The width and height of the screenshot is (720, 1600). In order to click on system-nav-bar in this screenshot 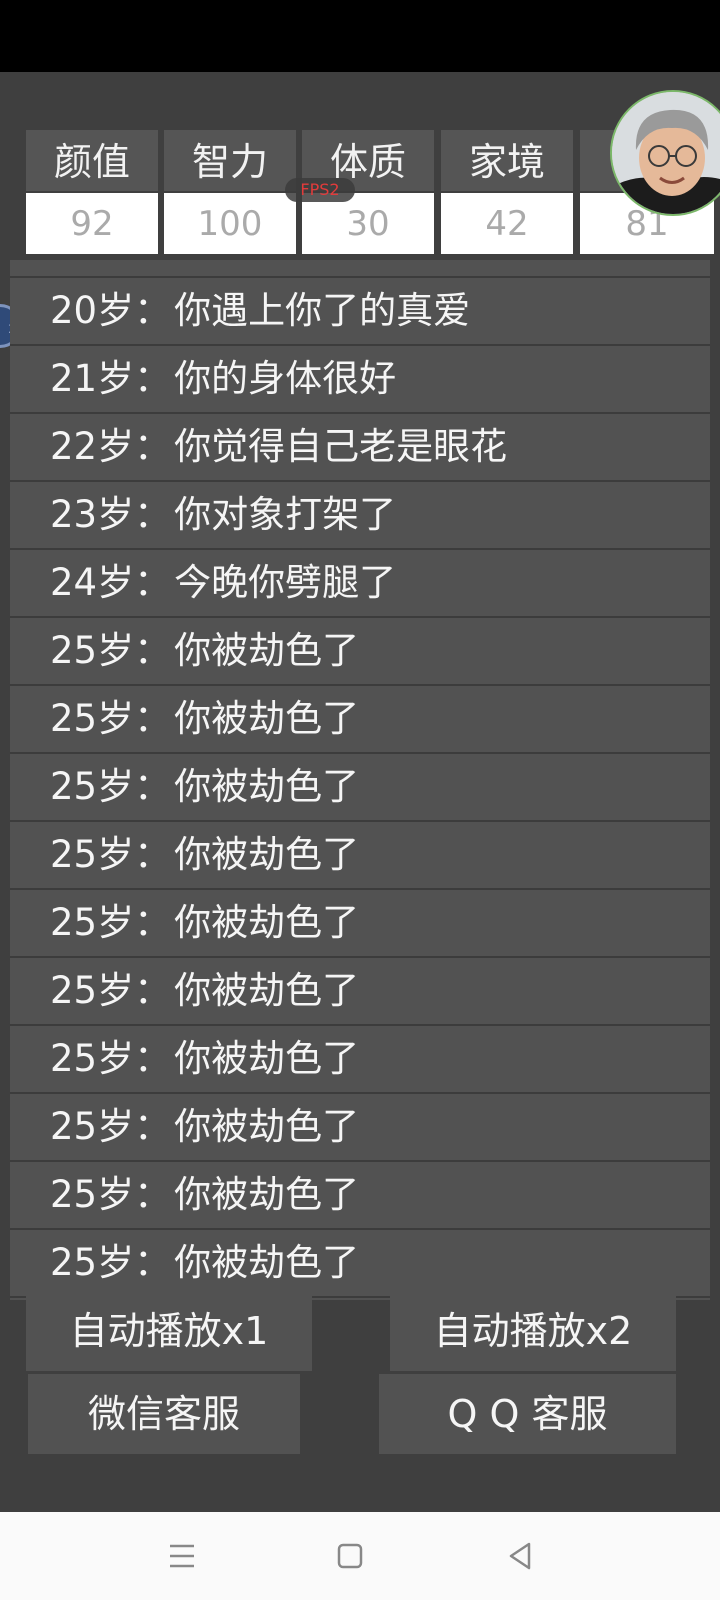, I will do `click(360, 1556)`.